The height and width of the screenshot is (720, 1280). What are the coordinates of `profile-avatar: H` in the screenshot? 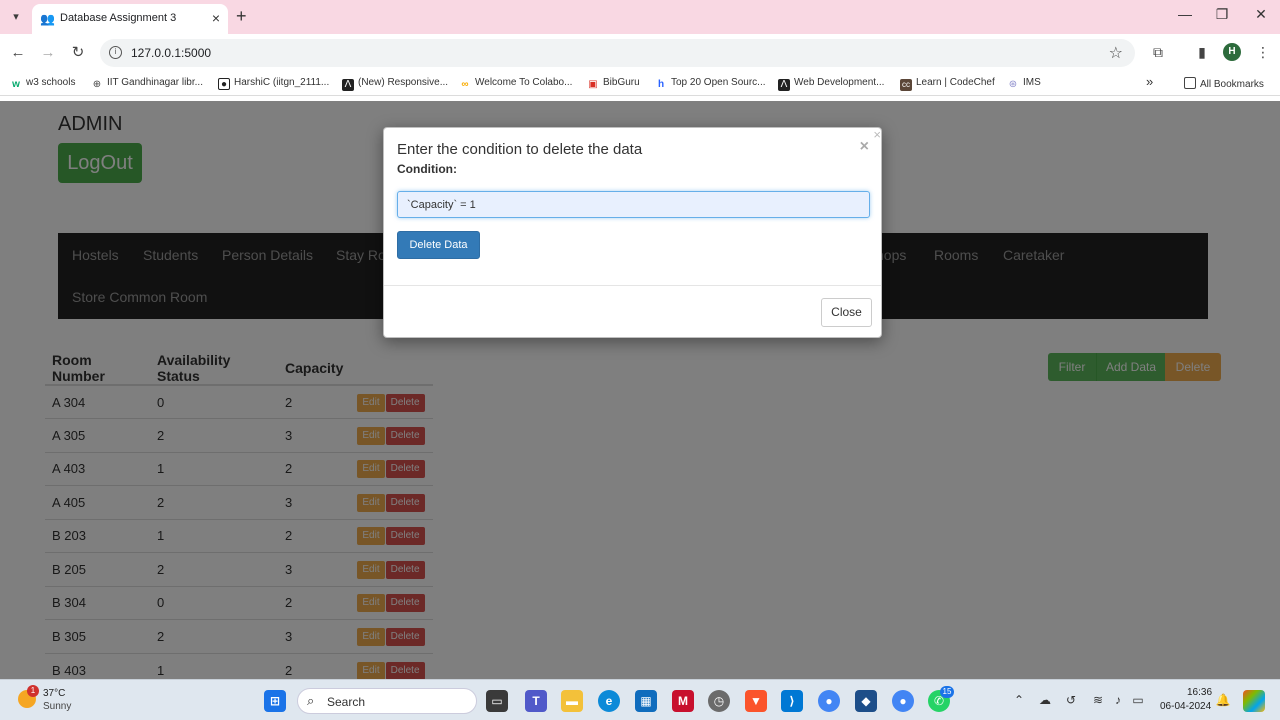 It's located at (1232, 52).